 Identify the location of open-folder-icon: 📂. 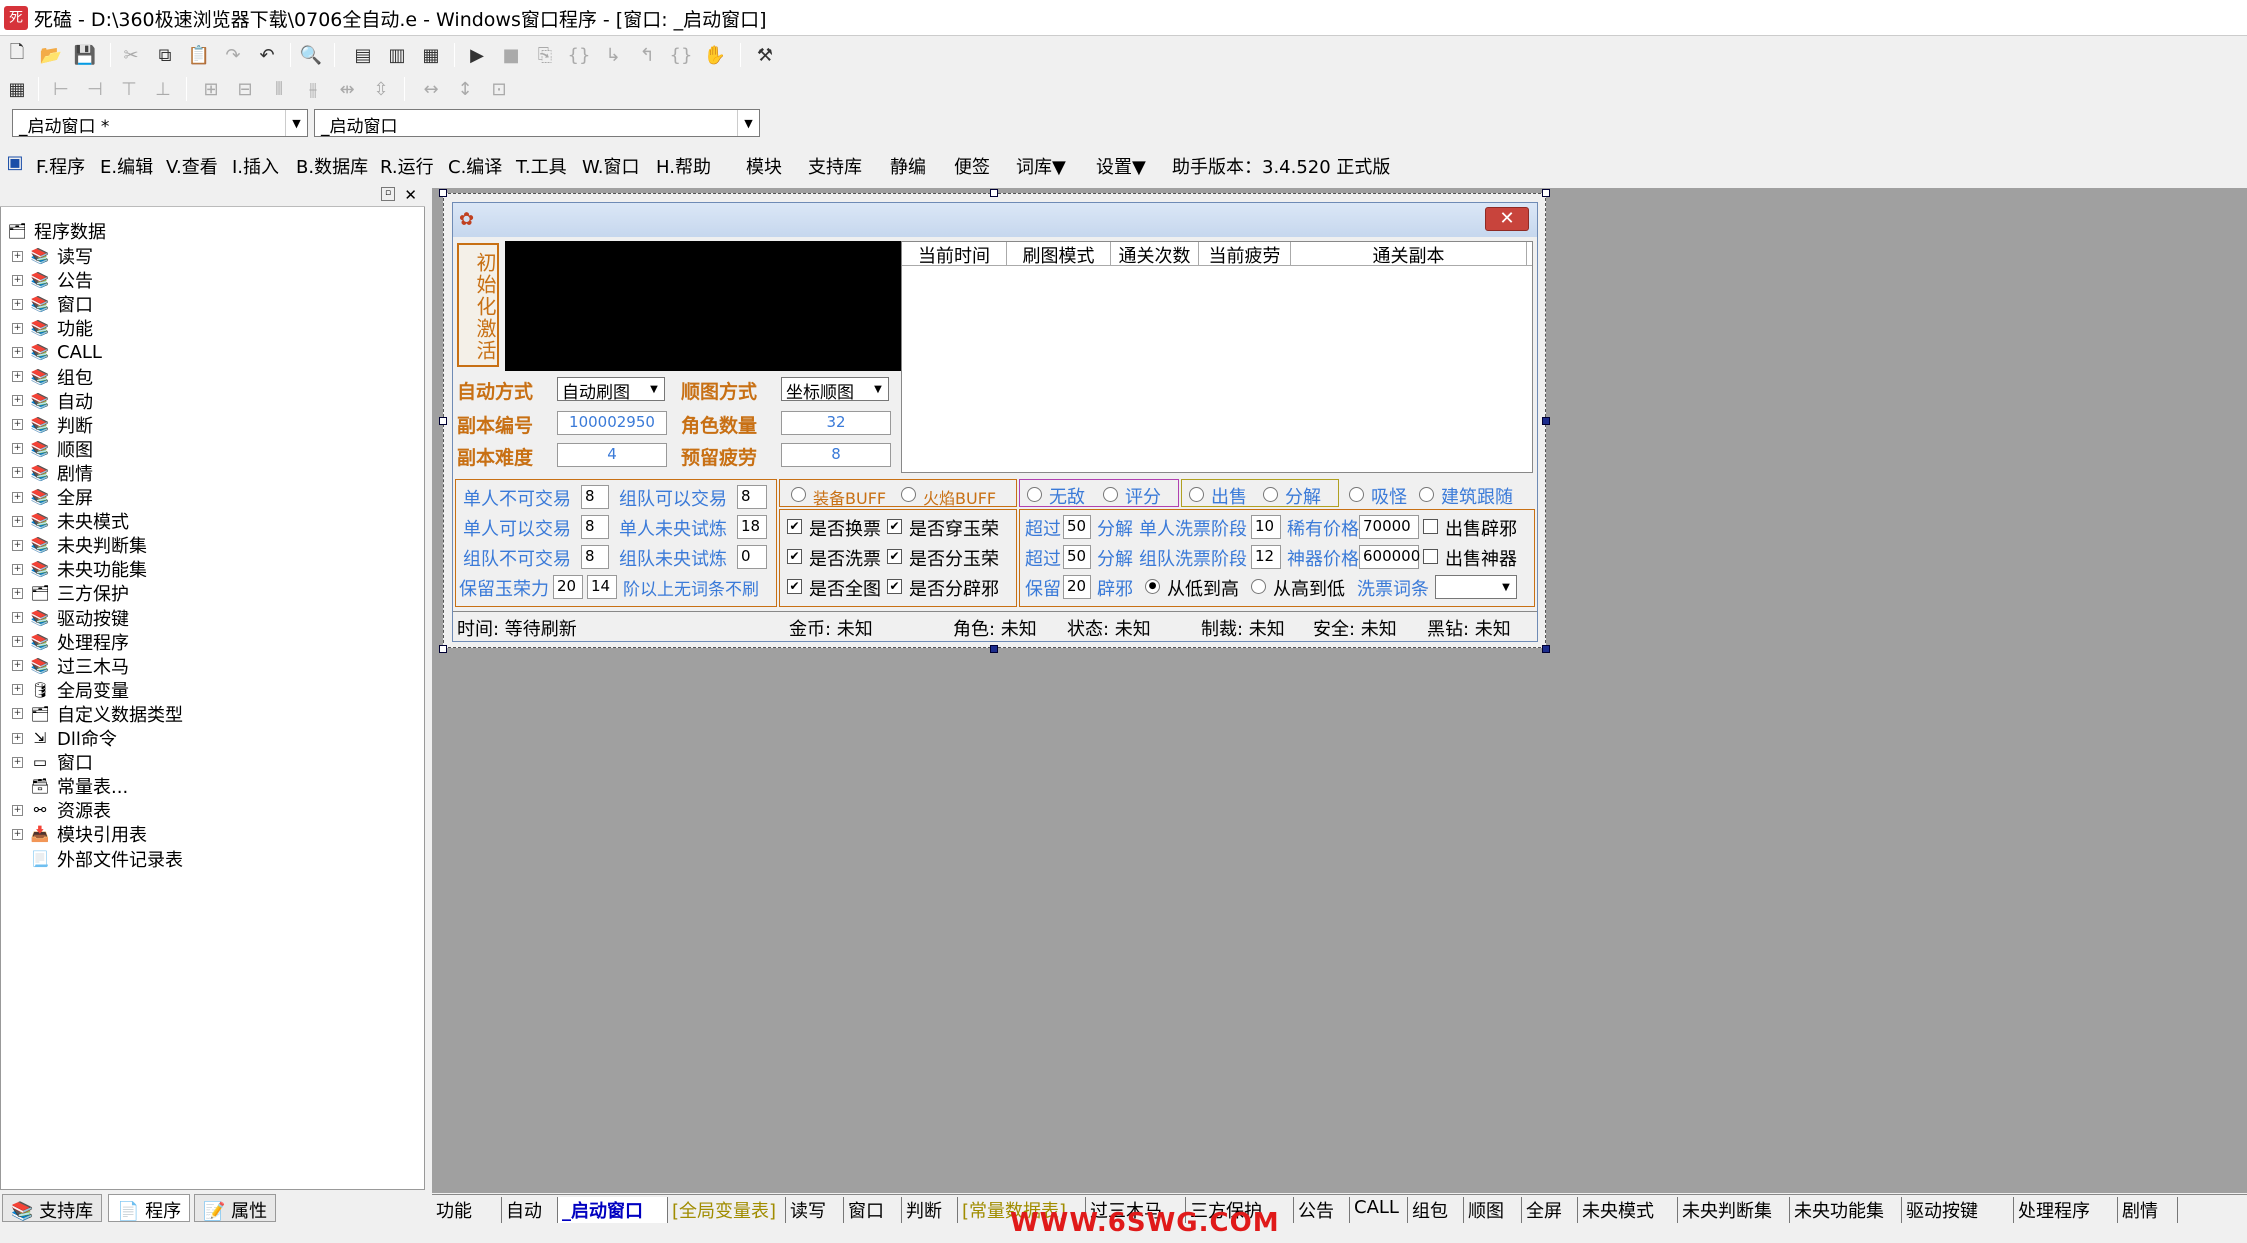
(51, 55).